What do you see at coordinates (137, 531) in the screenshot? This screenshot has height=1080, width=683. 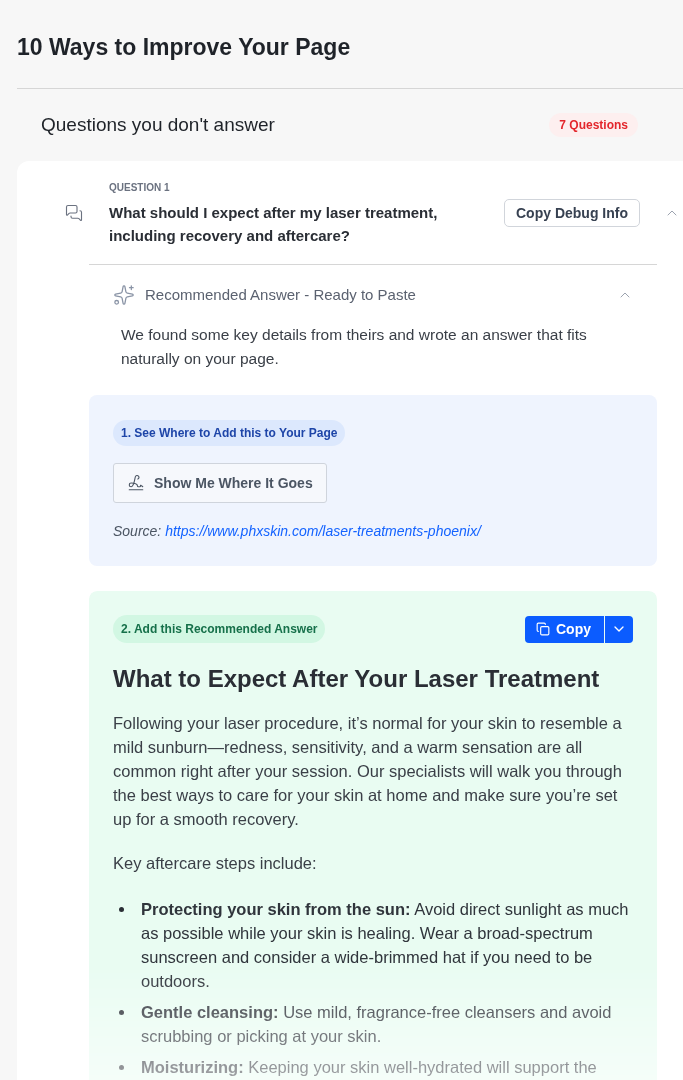 I see `source-label: Source:` at bounding box center [137, 531].